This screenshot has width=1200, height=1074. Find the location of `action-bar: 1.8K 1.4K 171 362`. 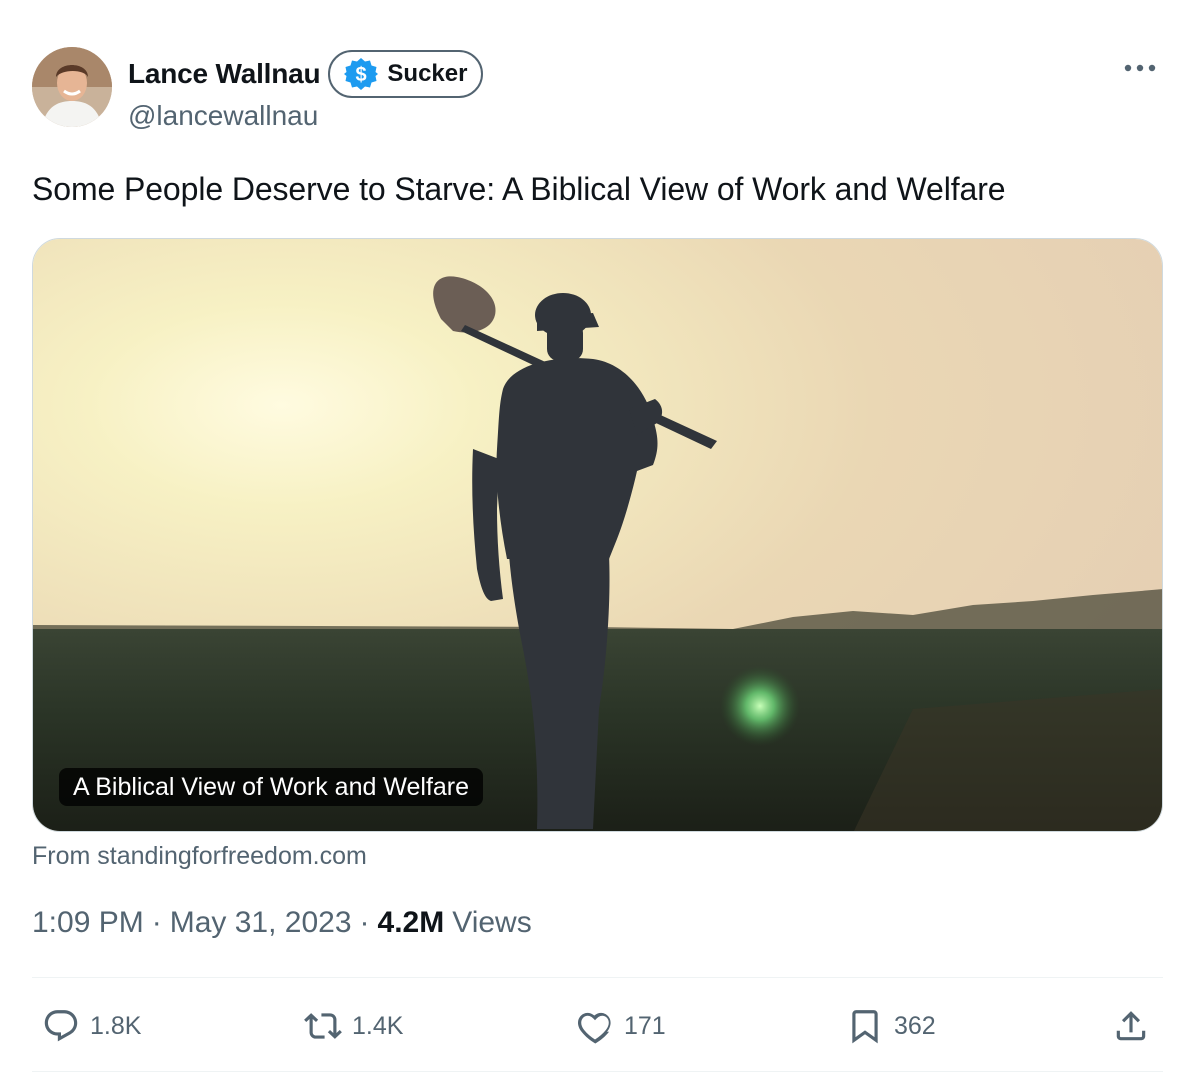

action-bar: 1.8K 1.4K 171 362 is located at coordinates (597, 1026).